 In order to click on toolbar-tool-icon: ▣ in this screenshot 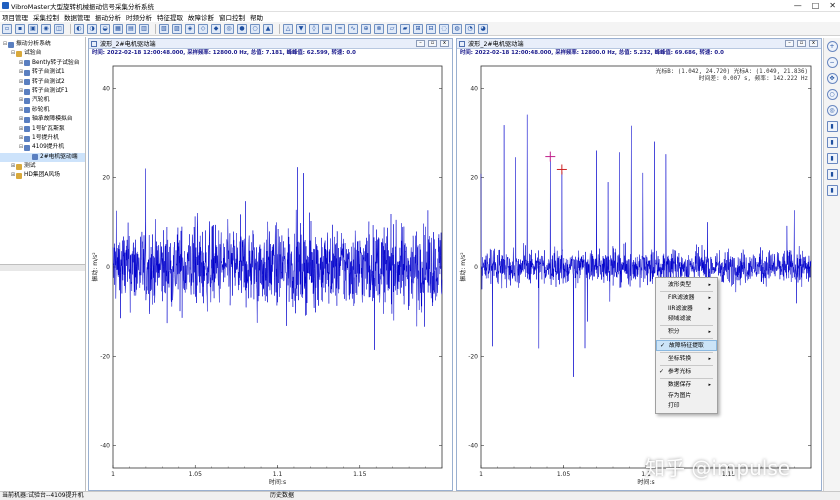, I will do `click(33, 28)`.